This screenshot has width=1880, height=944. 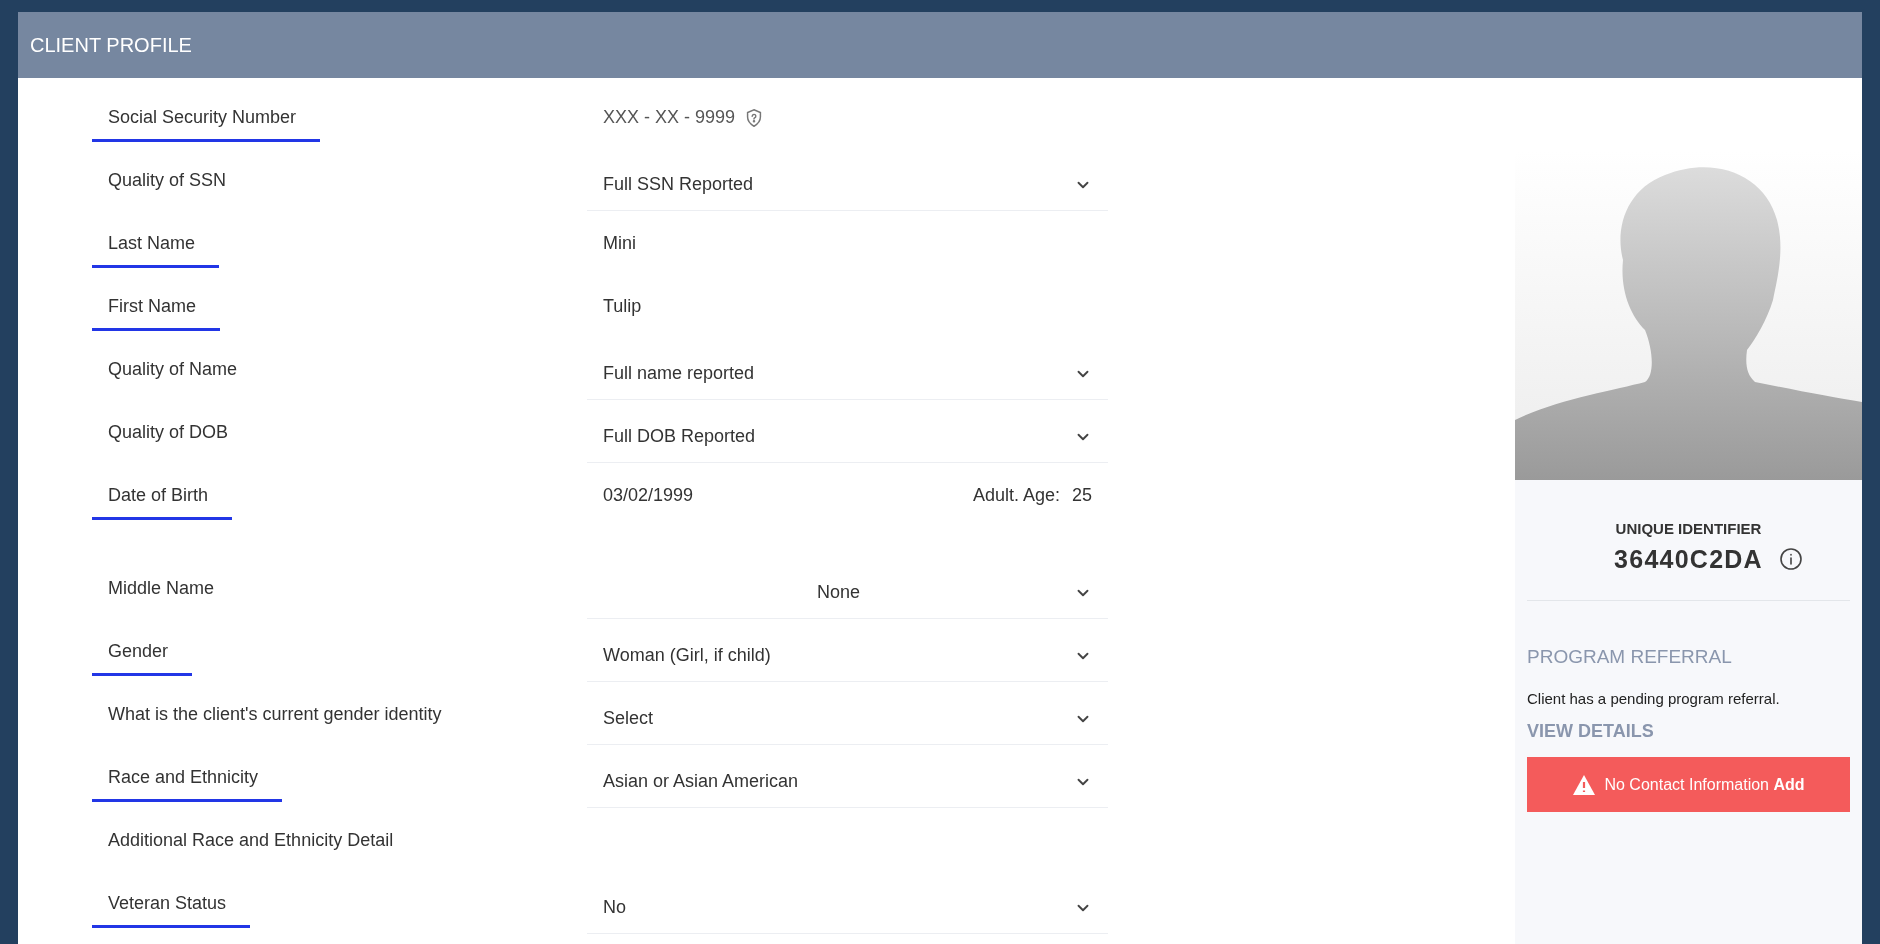 I want to click on field-label: Race and Ethnicity, so click(x=187, y=783).